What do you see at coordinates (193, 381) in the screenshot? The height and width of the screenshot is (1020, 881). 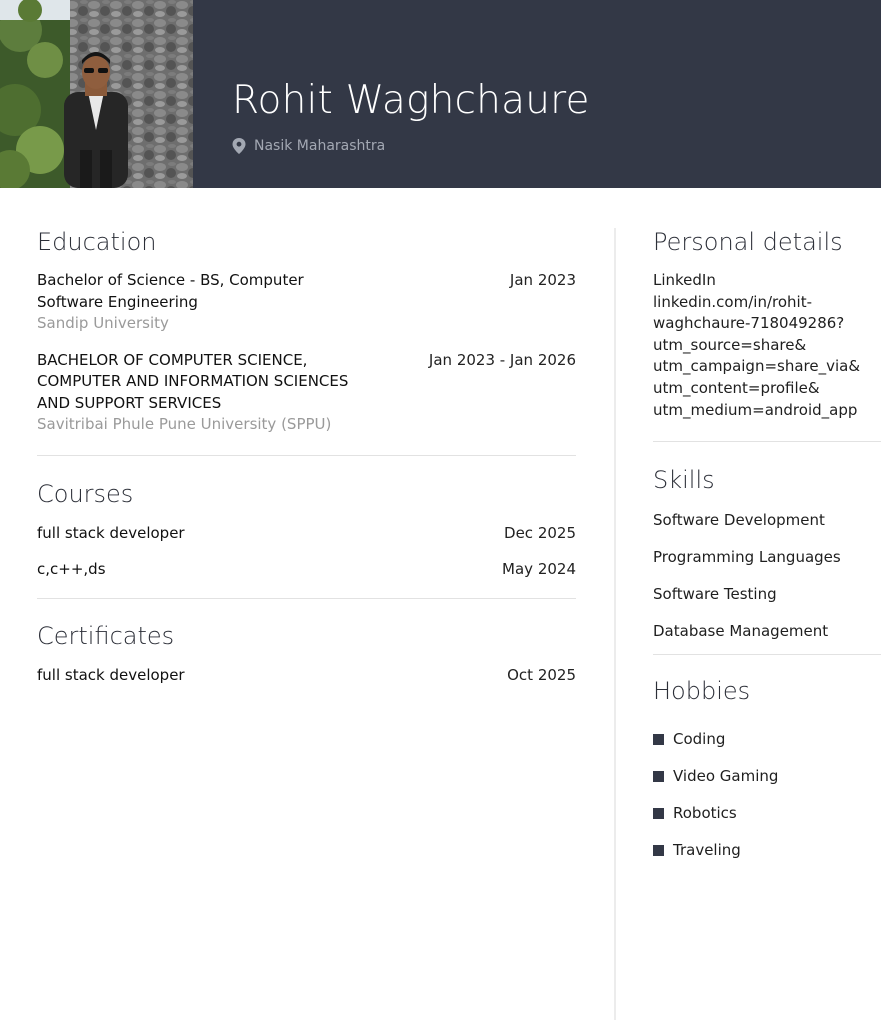 I see `education-degree-line: COMPUTER AND INFORMATION SCIENCES` at bounding box center [193, 381].